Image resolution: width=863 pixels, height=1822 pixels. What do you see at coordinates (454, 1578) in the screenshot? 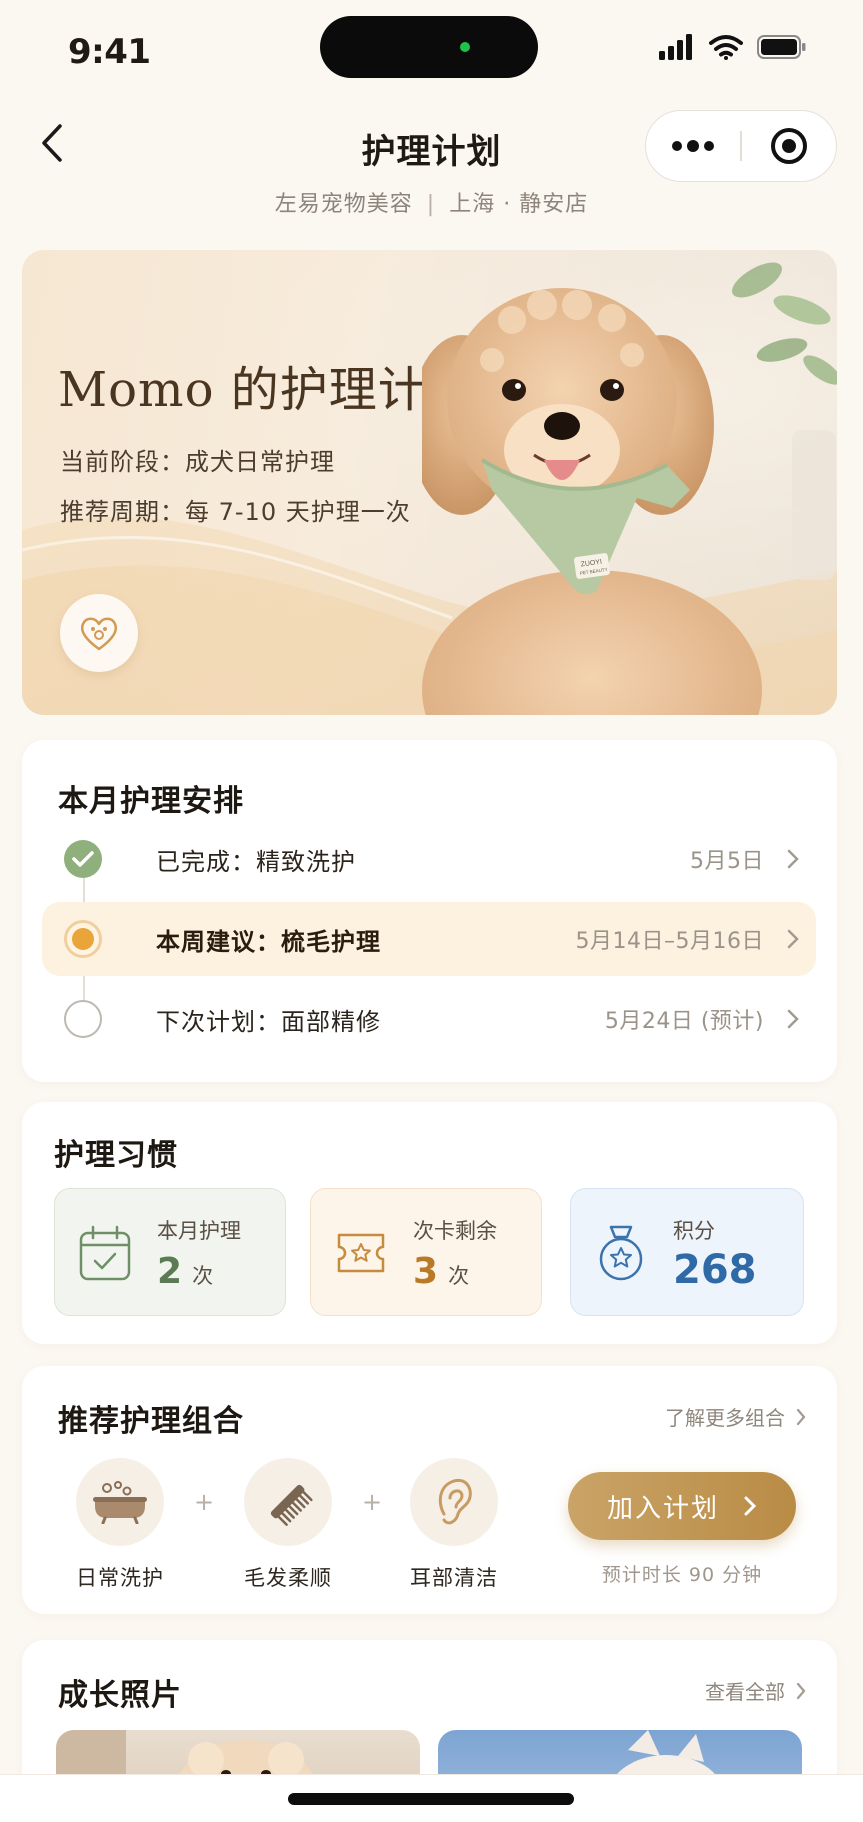
I see `combo-item-label: 耳部清洁` at bounding box center [454, 1578].